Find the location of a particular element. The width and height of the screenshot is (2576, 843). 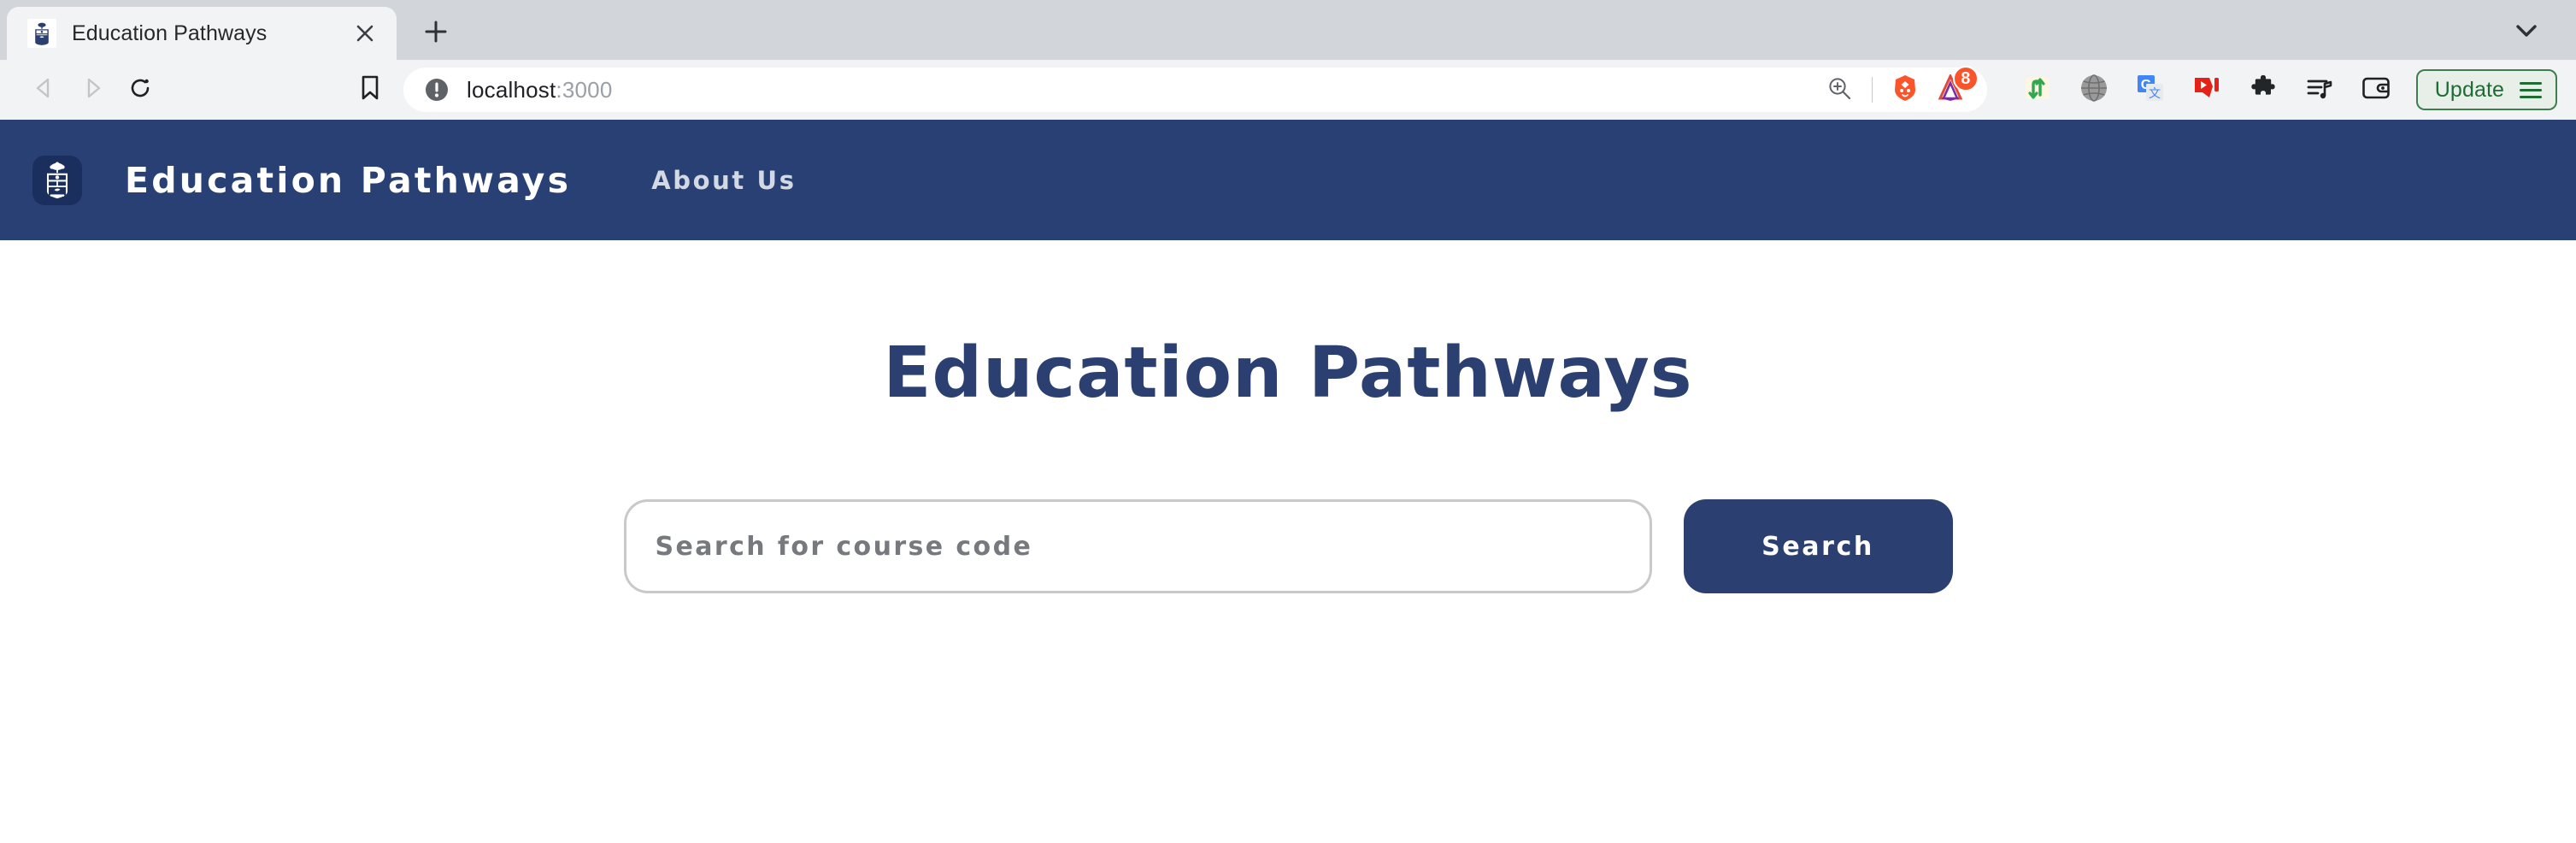

bookmark-button is located at coordinates (370, 89).